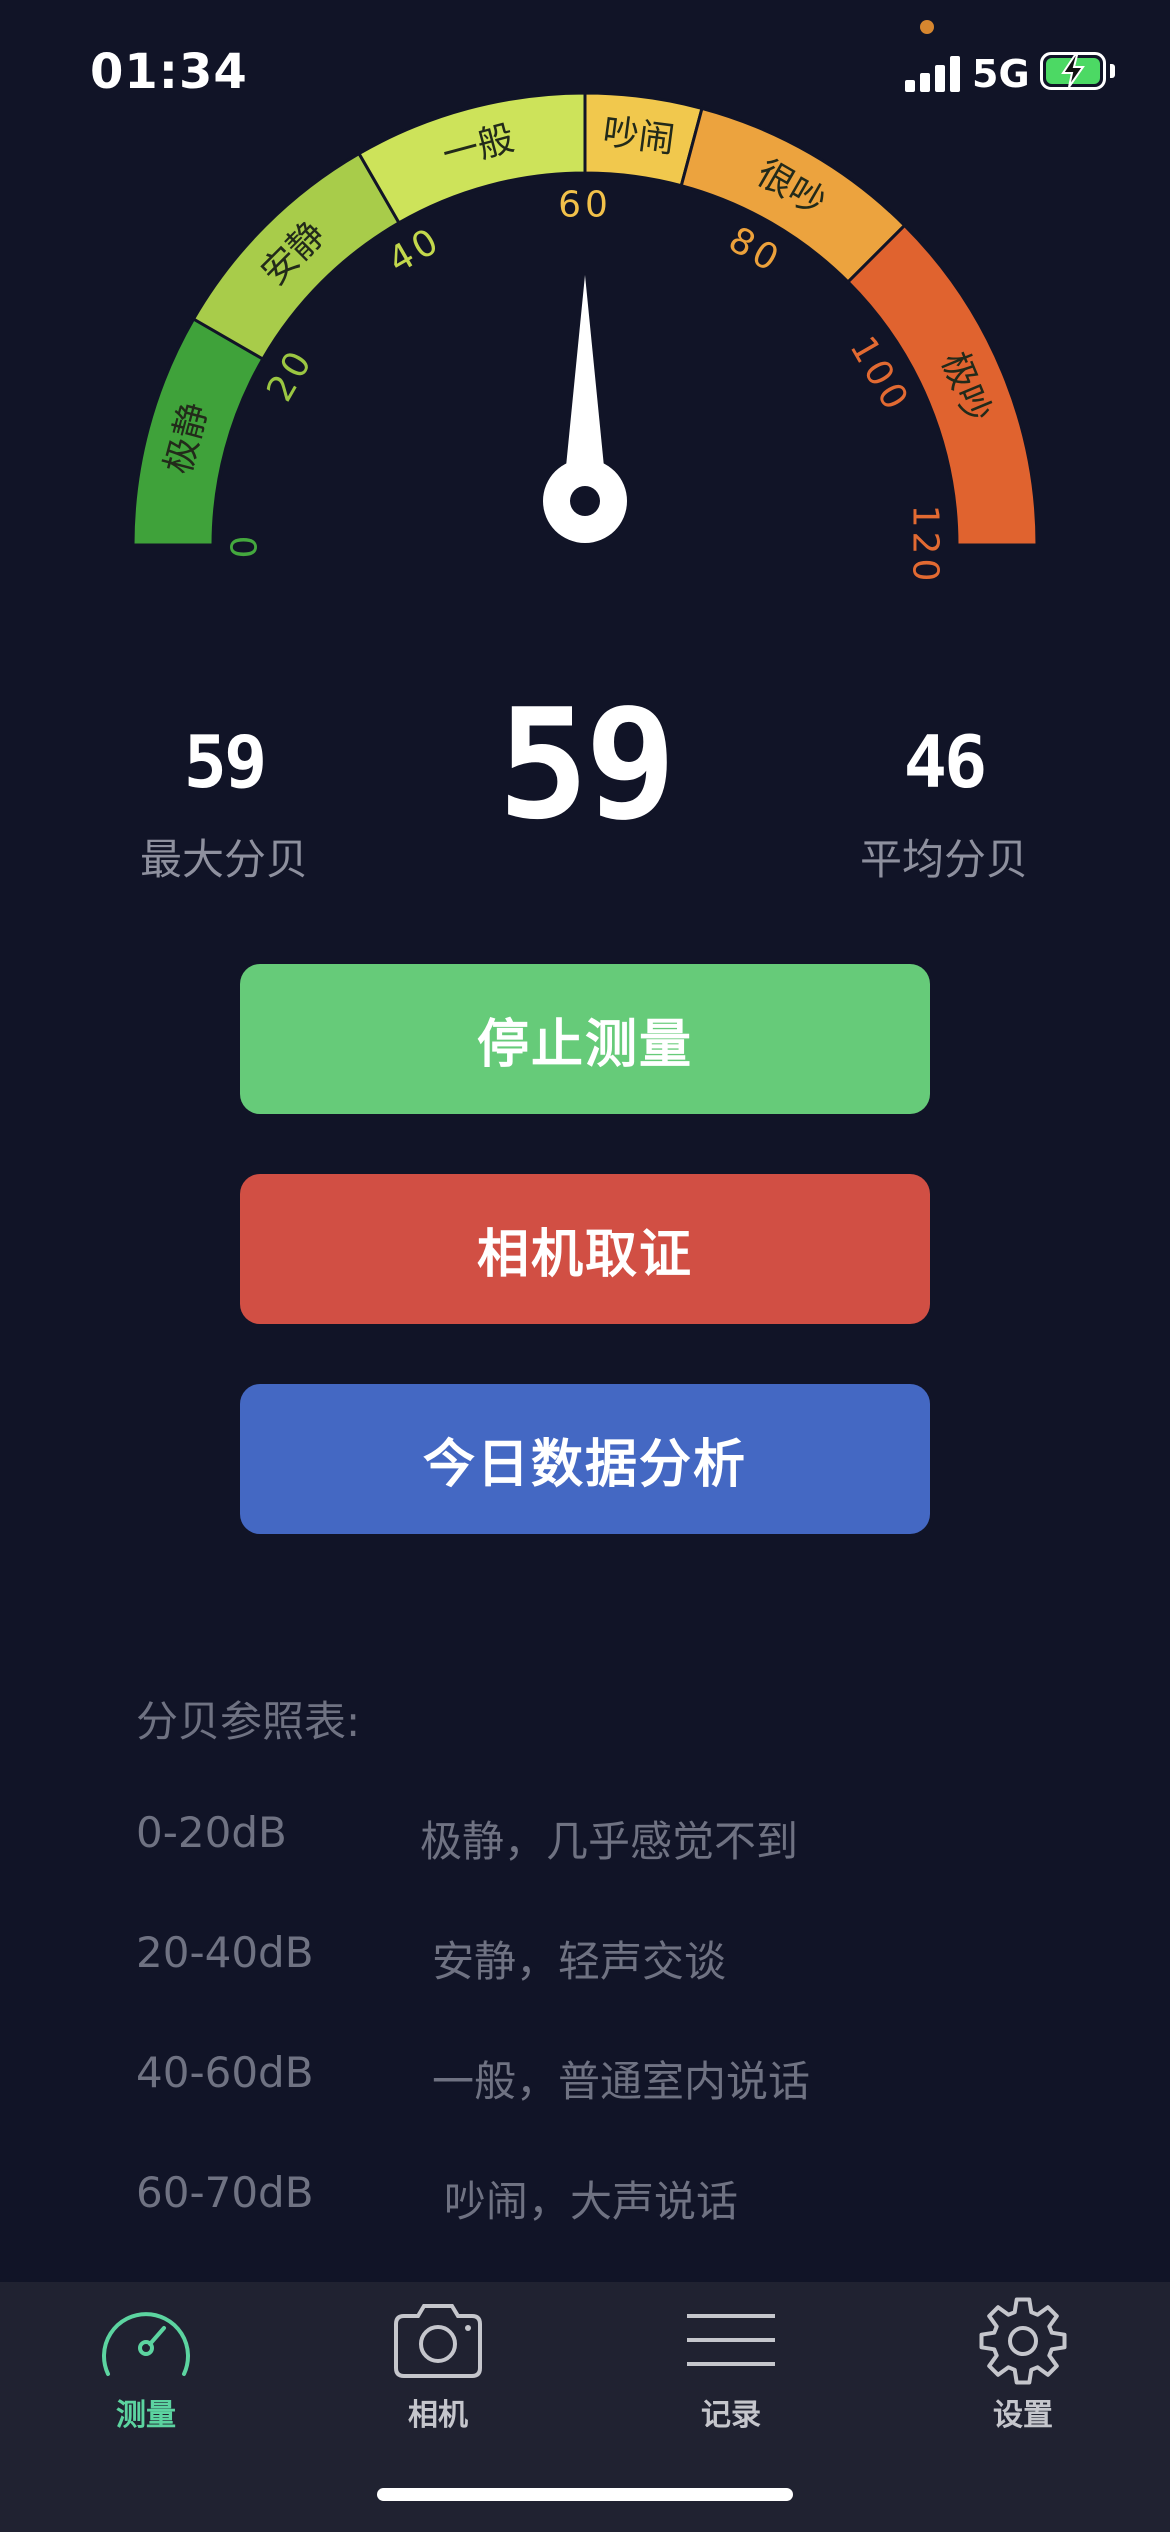  Describe the element at coordinates (925, 545) in the screenshot. I see `gauge-tick-label: 120` at that location.